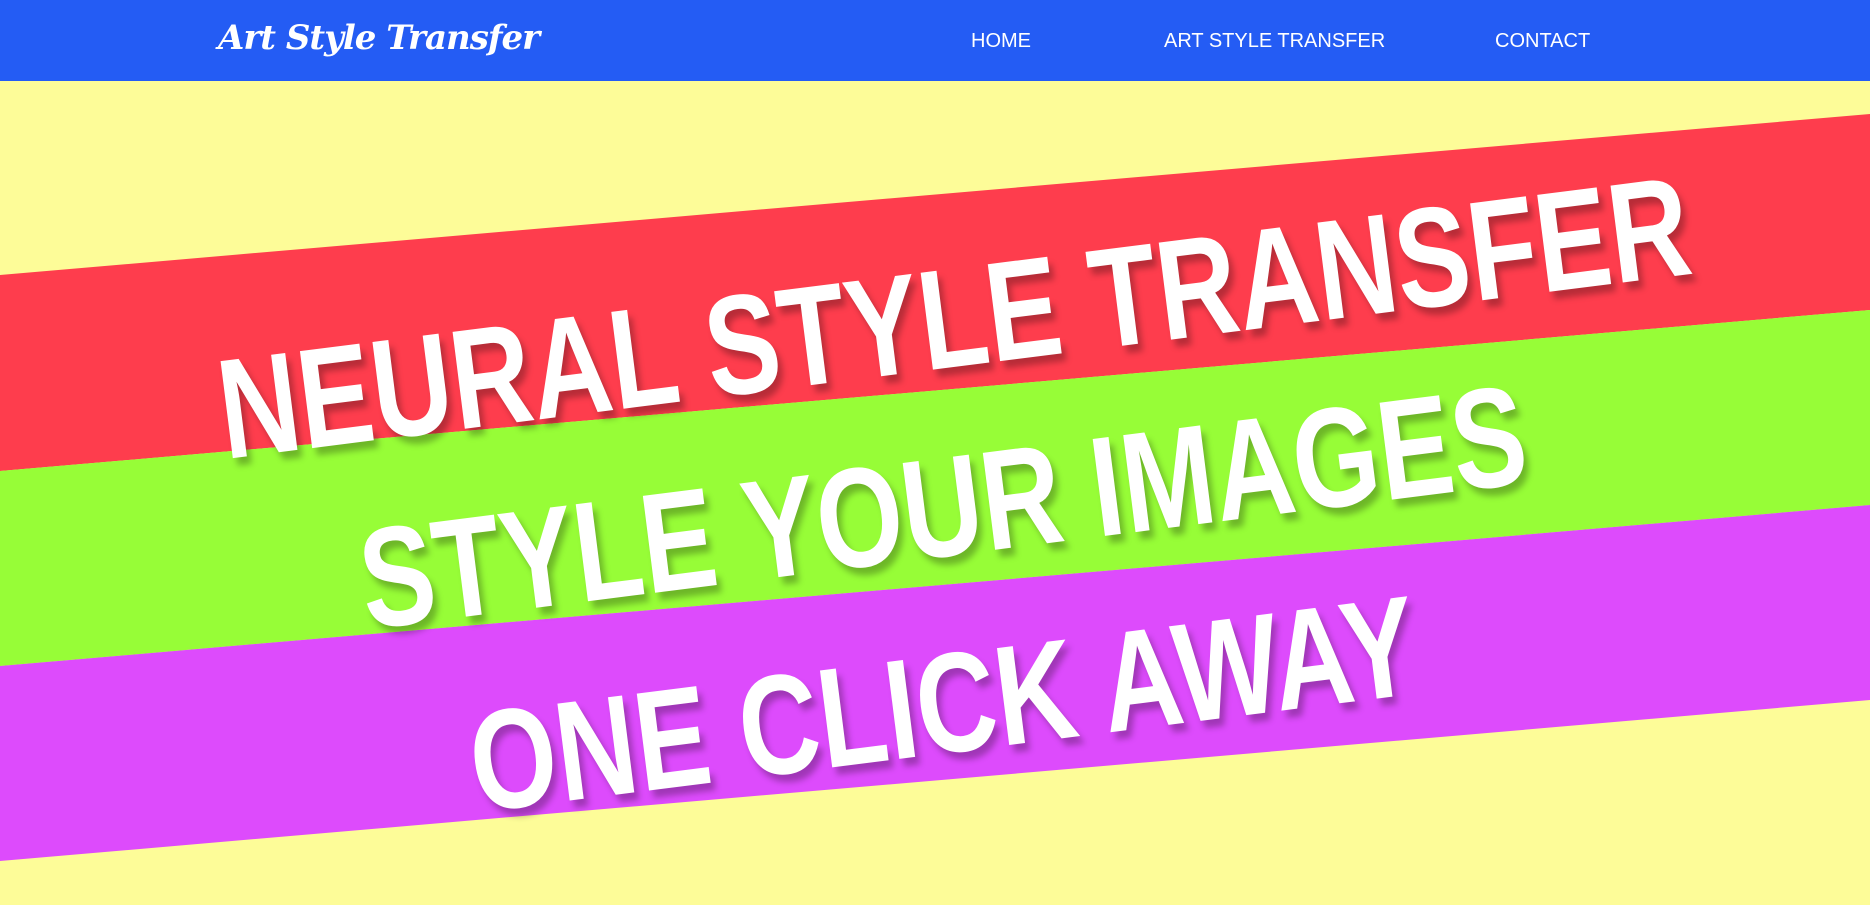 This screenshot has width=1870, height=905. I want to click on nav-link-art-style-transfer: ART STYLE TRANSFER, so click(1274, 41).